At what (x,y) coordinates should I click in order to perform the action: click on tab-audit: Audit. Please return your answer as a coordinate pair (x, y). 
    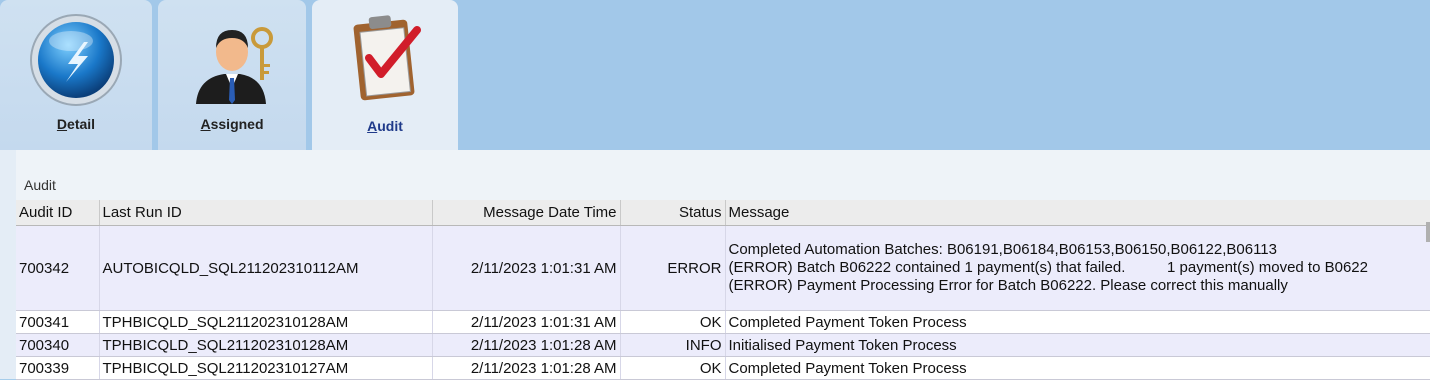
    Looking at the image, I should click on (385, 76).